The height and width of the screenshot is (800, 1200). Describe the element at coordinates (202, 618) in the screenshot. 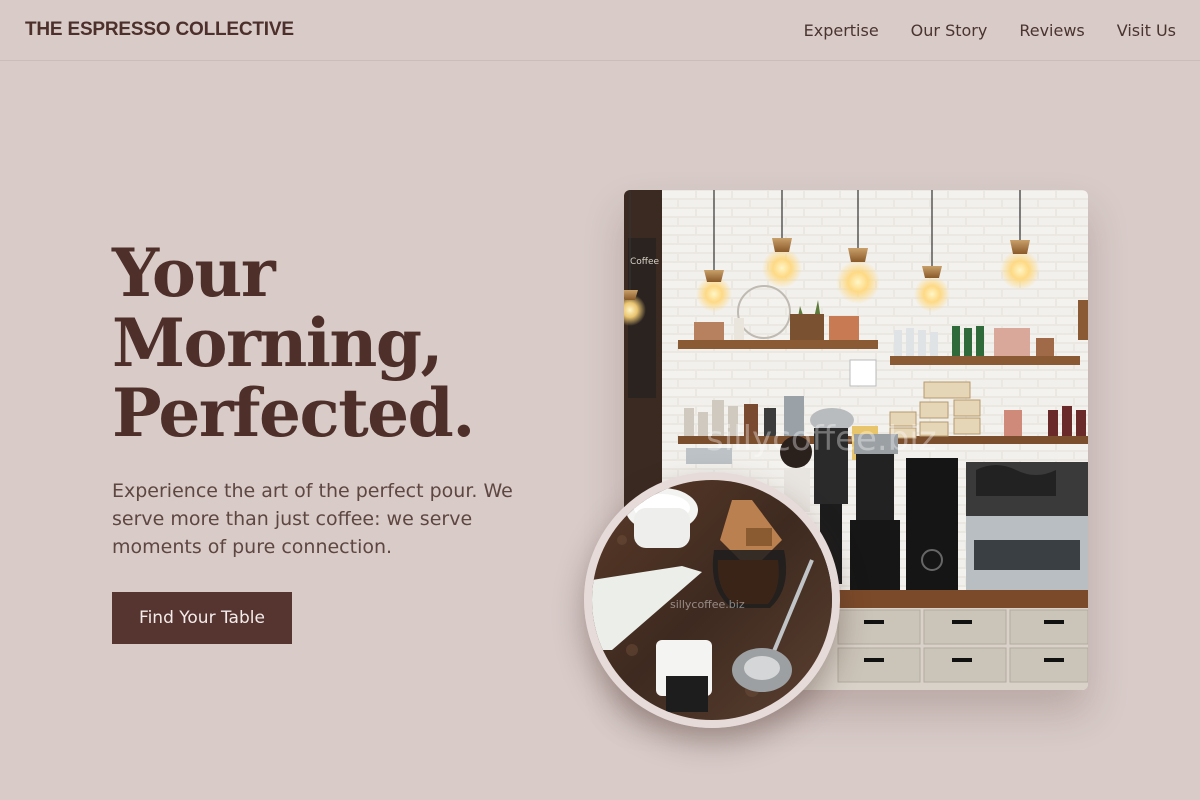

I see `find-your-table-button: Find Your Table` at that location.